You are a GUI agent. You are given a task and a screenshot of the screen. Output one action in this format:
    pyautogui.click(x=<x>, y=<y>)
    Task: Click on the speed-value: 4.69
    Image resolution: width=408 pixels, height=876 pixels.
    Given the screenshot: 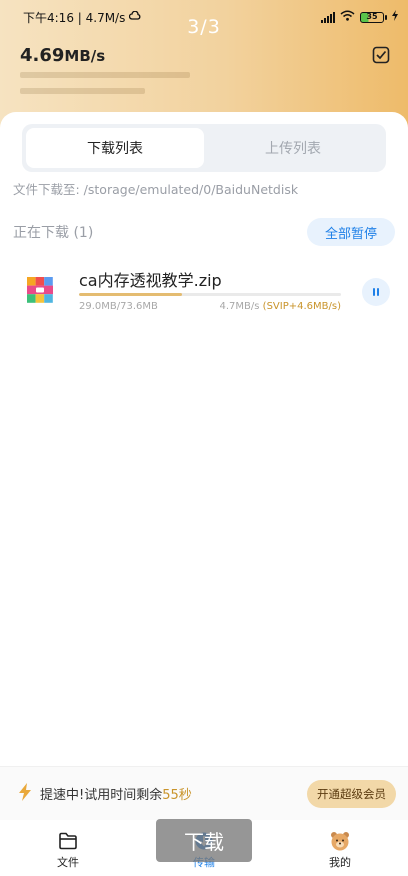 What is the action you would take?
    pyautogui.click(x=42, y=55)
    